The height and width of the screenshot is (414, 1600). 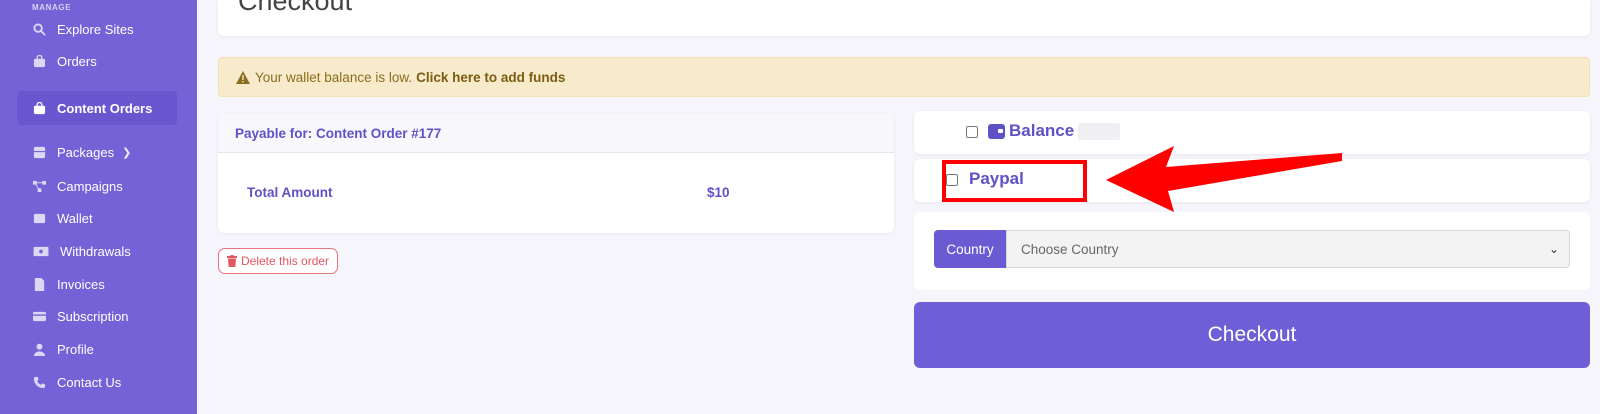 I want to click on order-total-row: Total Amount $10, so click(x=556, y=193).